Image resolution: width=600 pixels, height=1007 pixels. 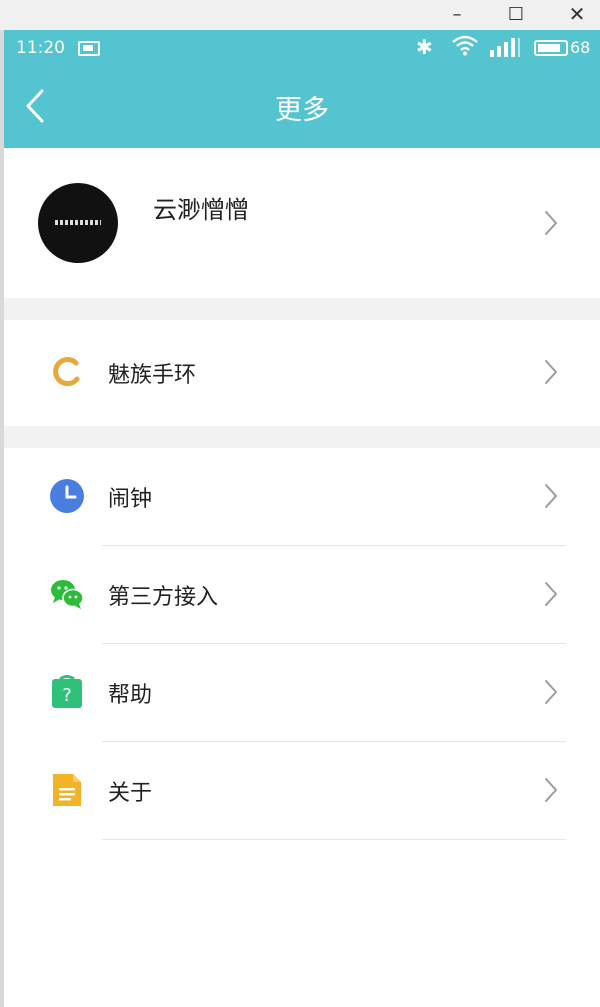 I want to click on profile-row: 云渺憎憎, so click(x=302, y=223).